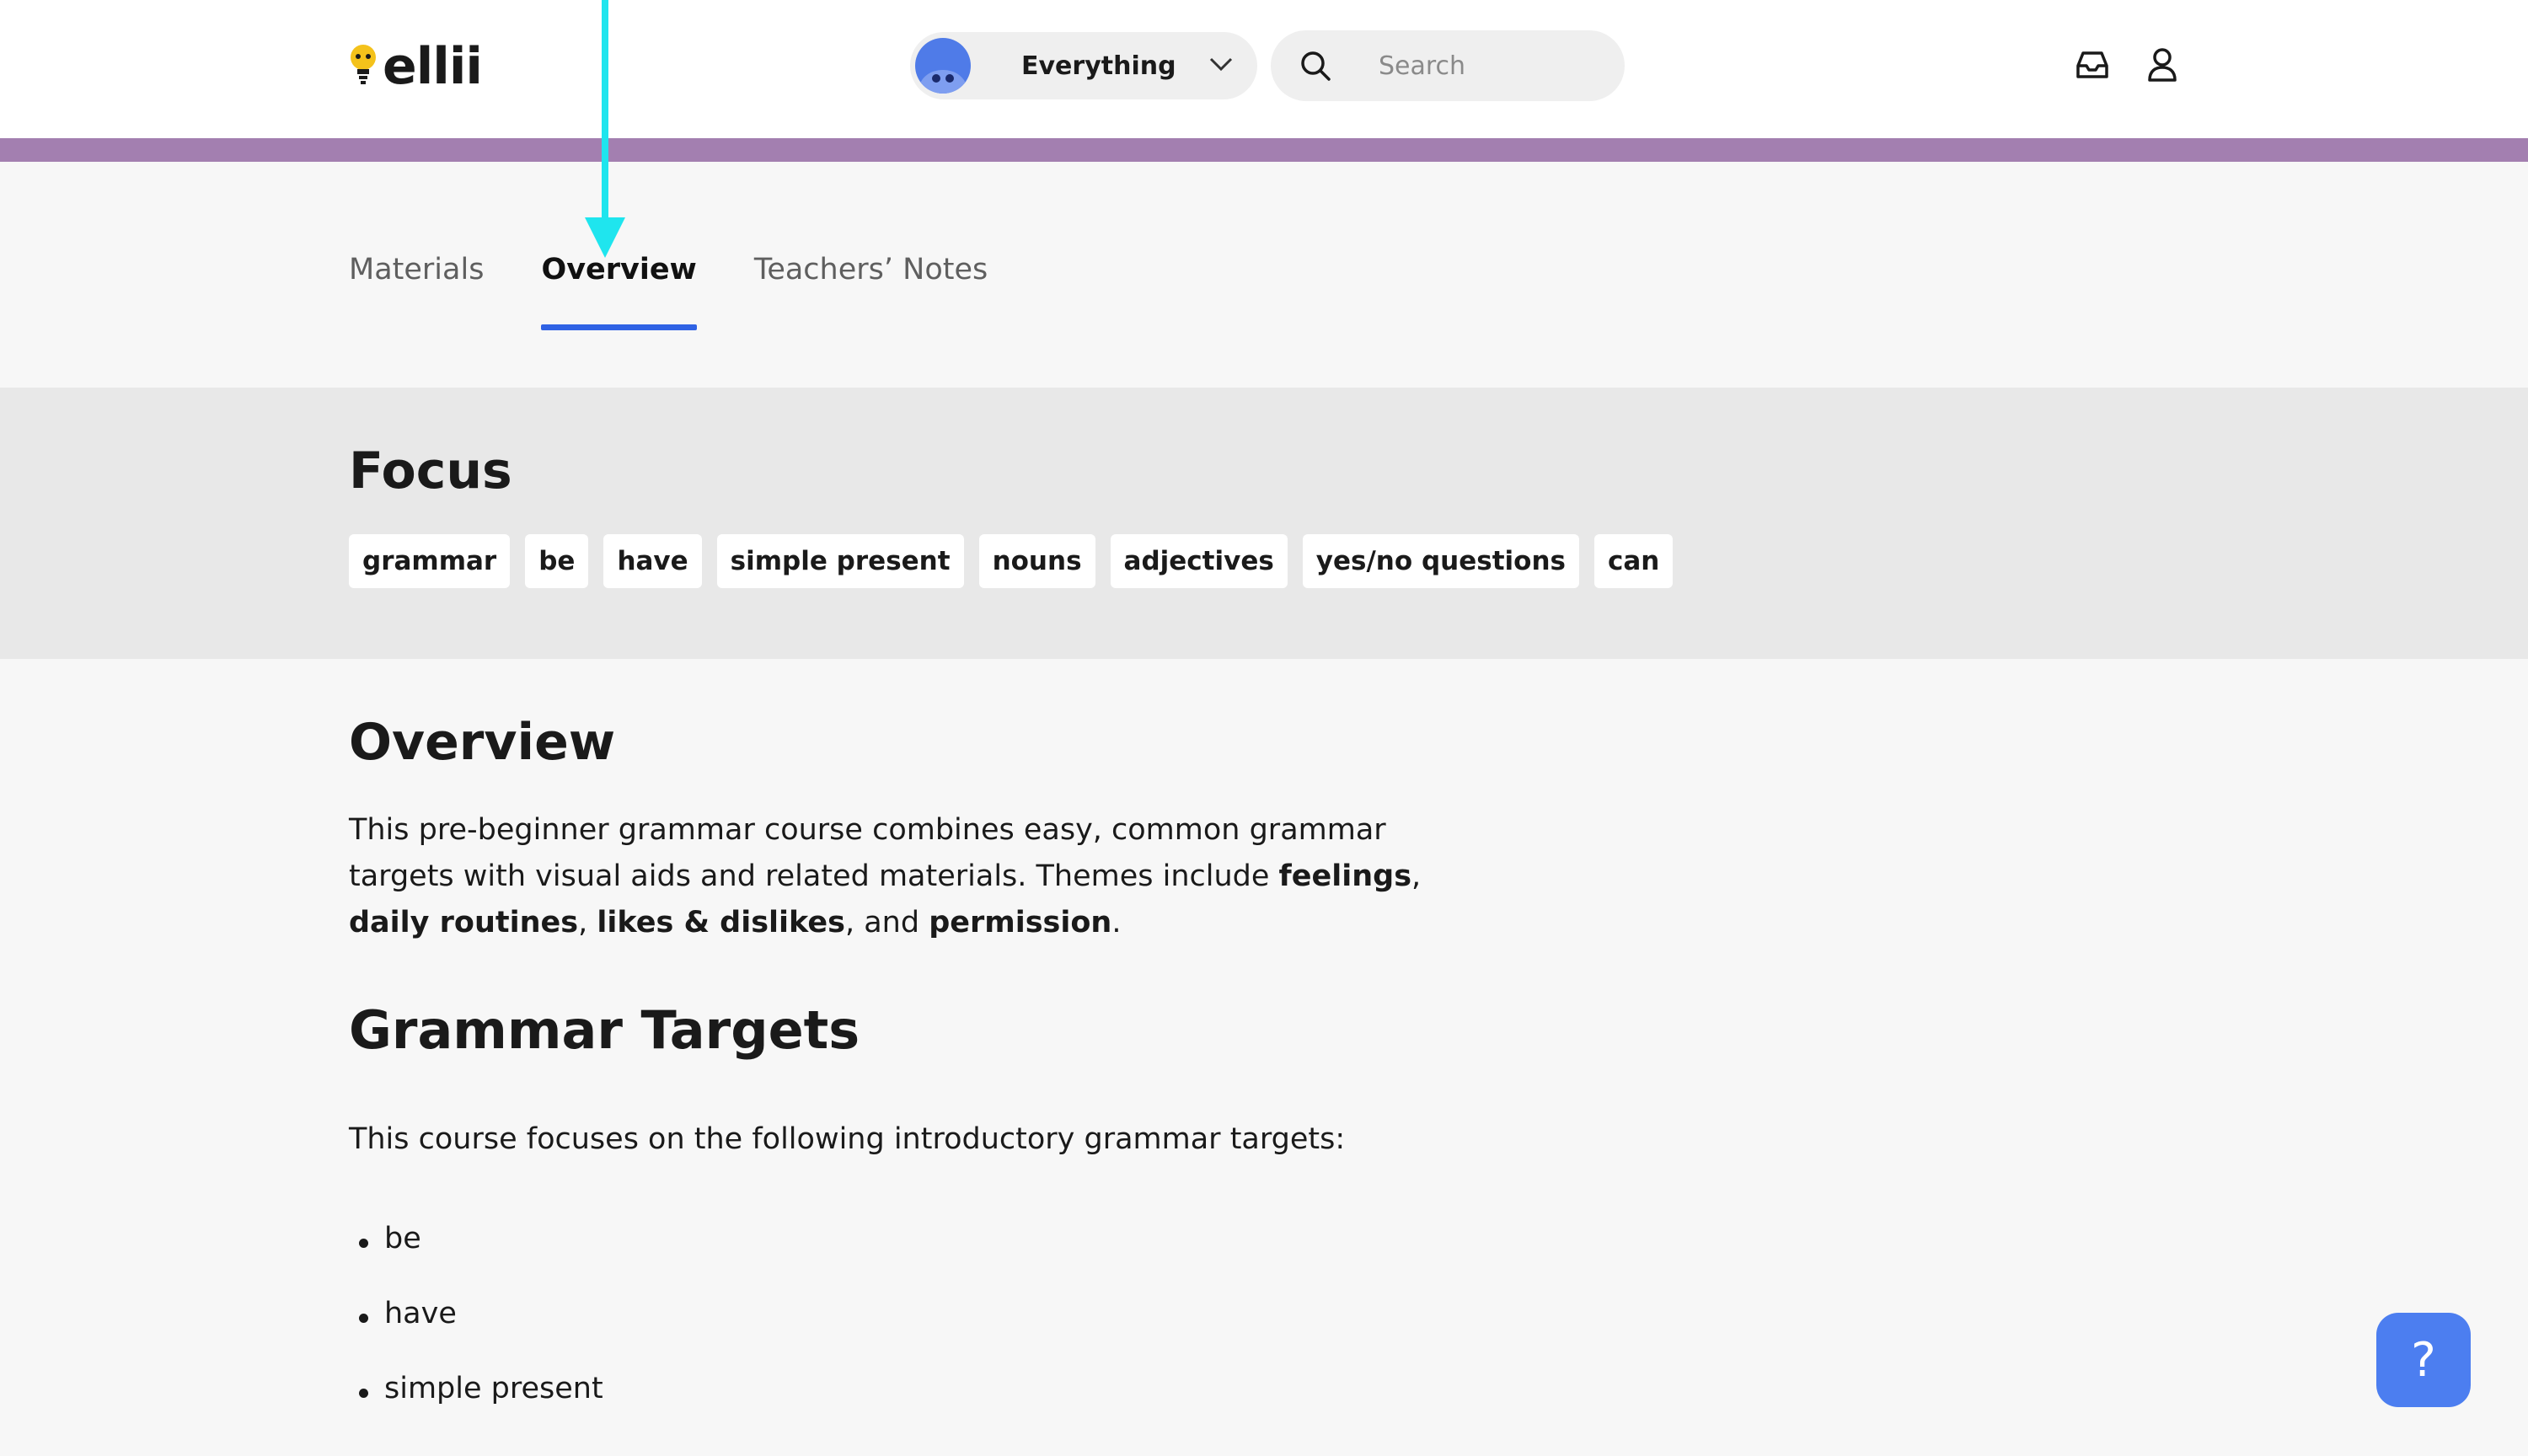 The height and width of the screenshot is (1456, 2528). I want to click on focus-tag: simple present, so click(840, 561).